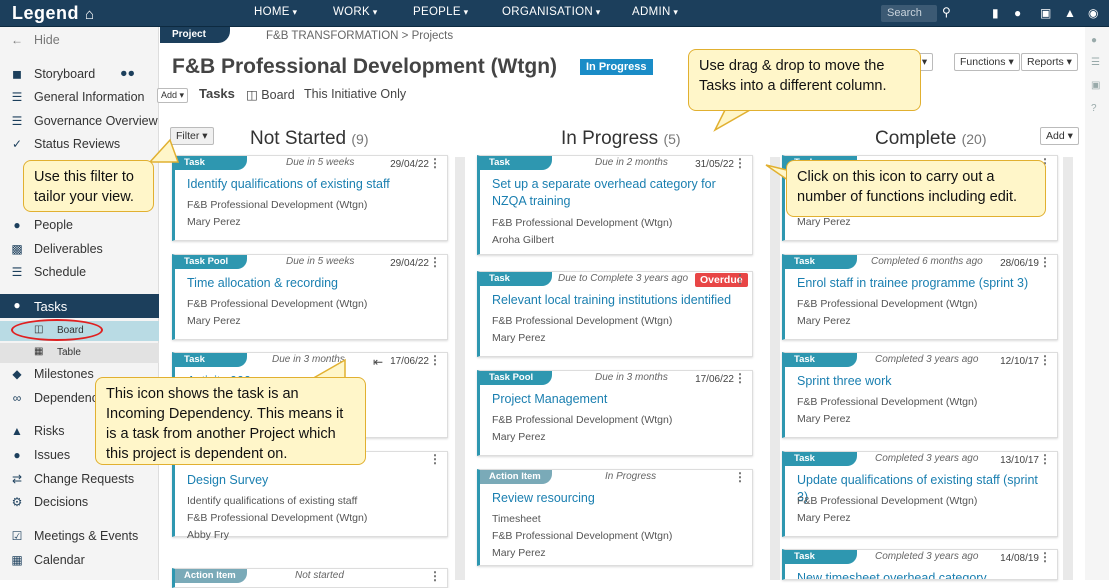 The image size is (1109, 588). What do you see at coordinates (733, 120) in the screenshot?
I see `drag-callout-pointer` at bounding box center [733, 120].